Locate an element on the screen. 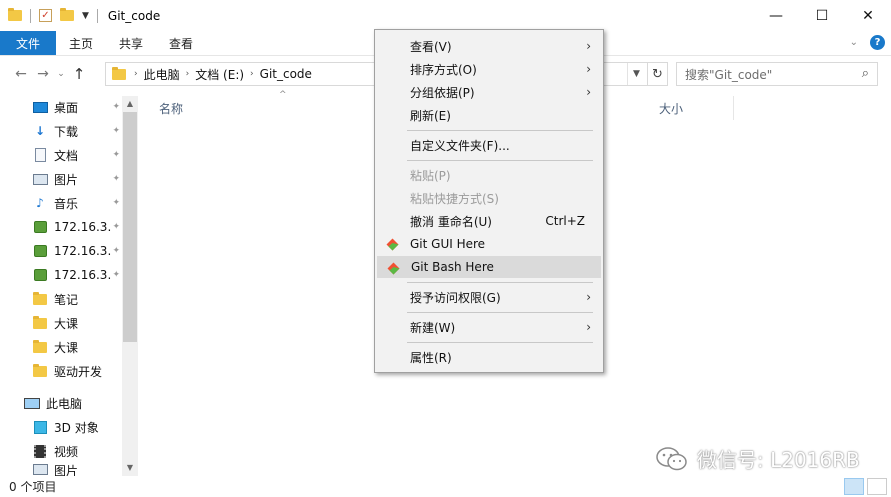 Image resolution: width=891 pixels, height=497 pixels. scroll-up-icon: ▲ is located at coordinates (130, 104).